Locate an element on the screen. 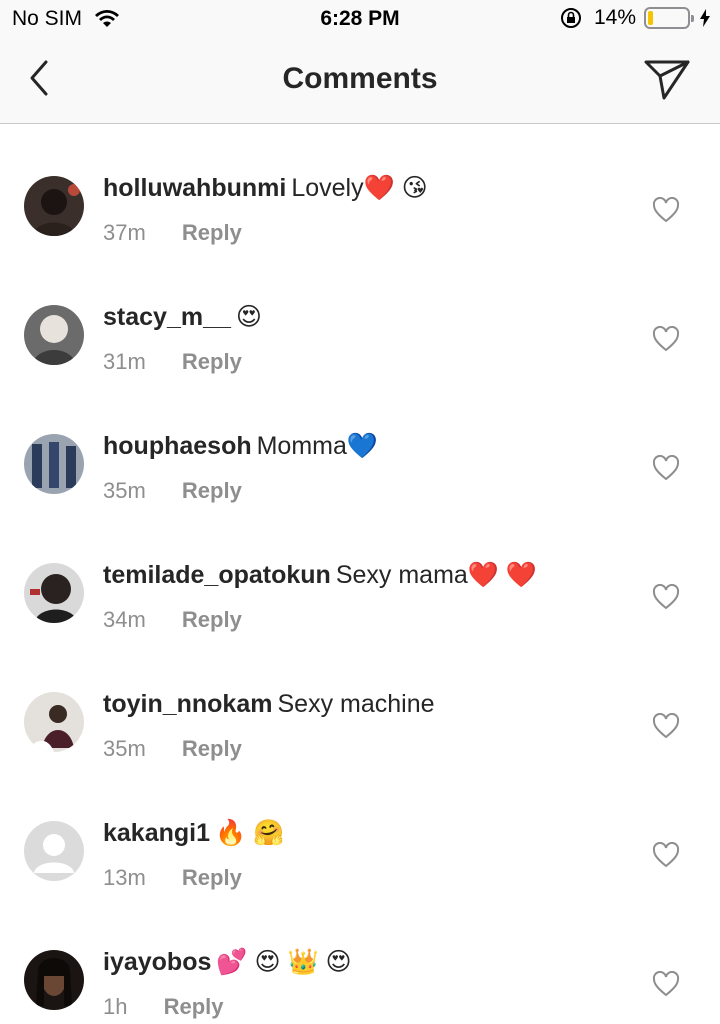  default-avatar-icon is located at coordinates (54, 851).